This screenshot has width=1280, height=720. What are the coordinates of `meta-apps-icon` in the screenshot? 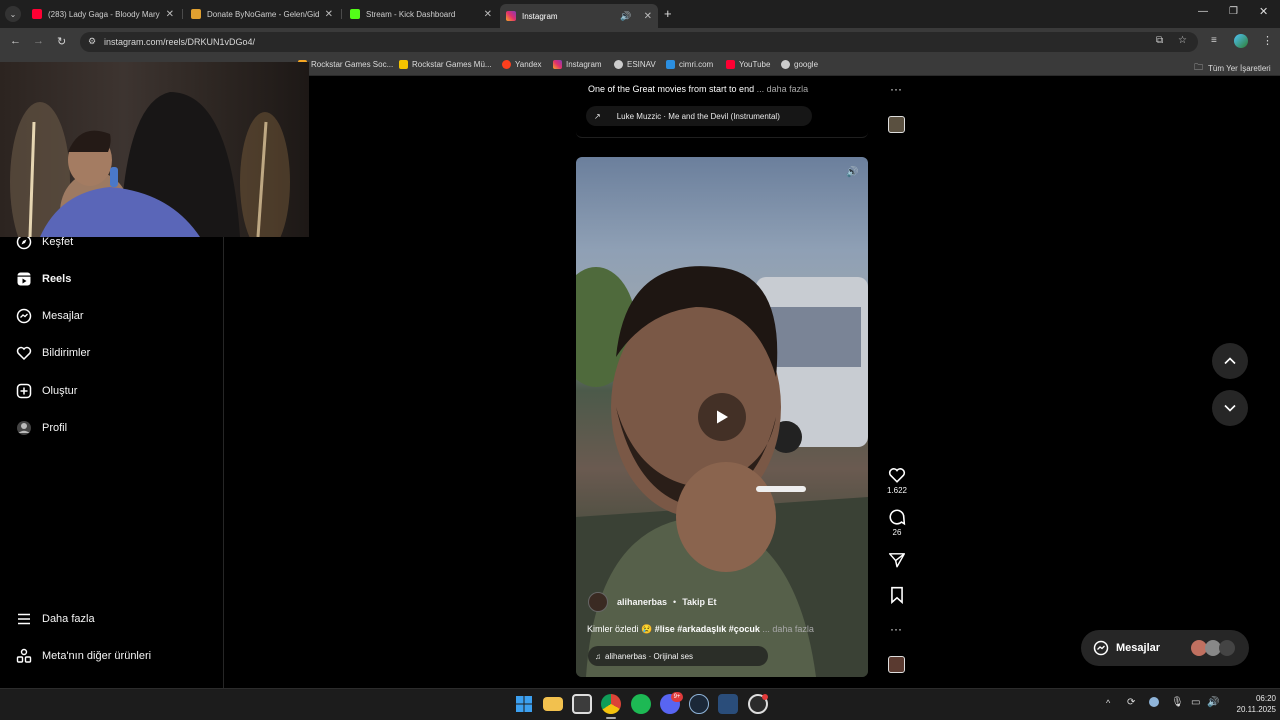 It's located at (24, 656).